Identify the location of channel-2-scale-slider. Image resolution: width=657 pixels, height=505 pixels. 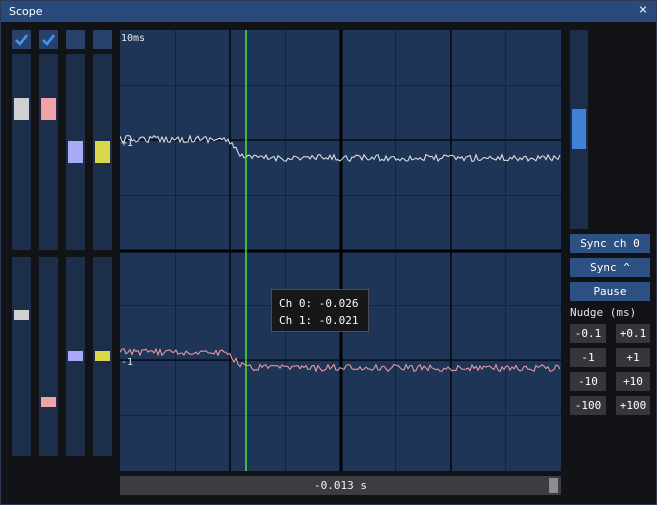
(75, 356).